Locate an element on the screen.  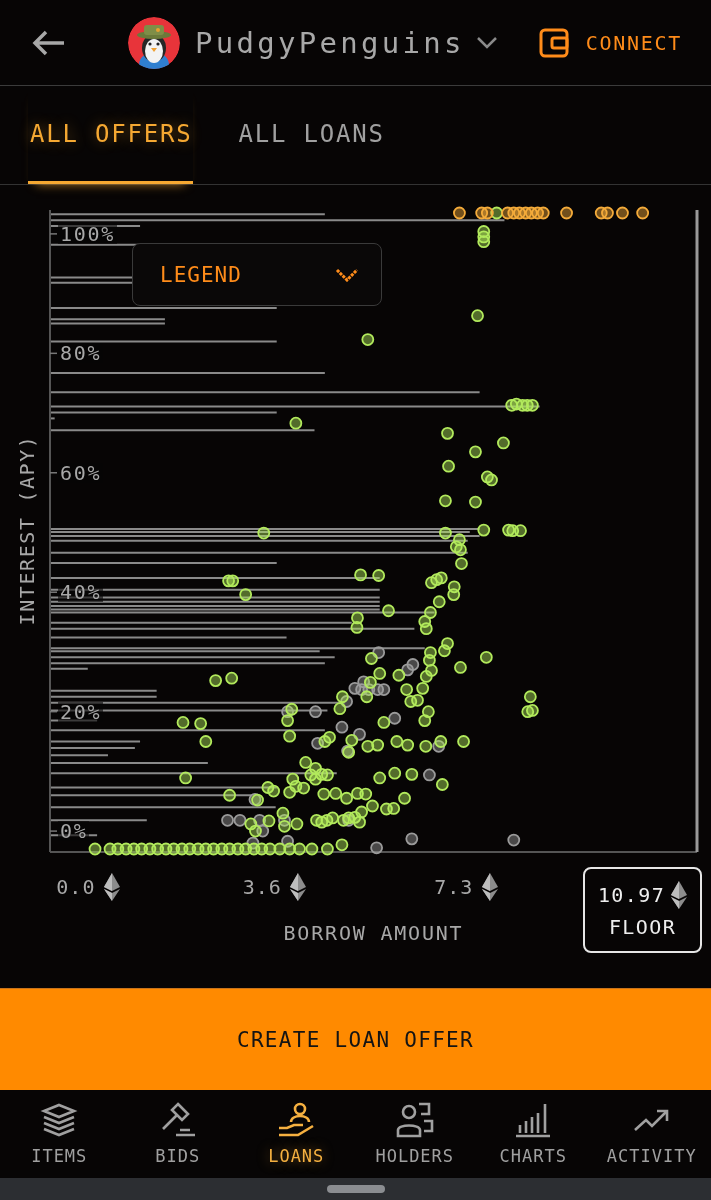
wallet-icon is located at coordinates (553, 42).